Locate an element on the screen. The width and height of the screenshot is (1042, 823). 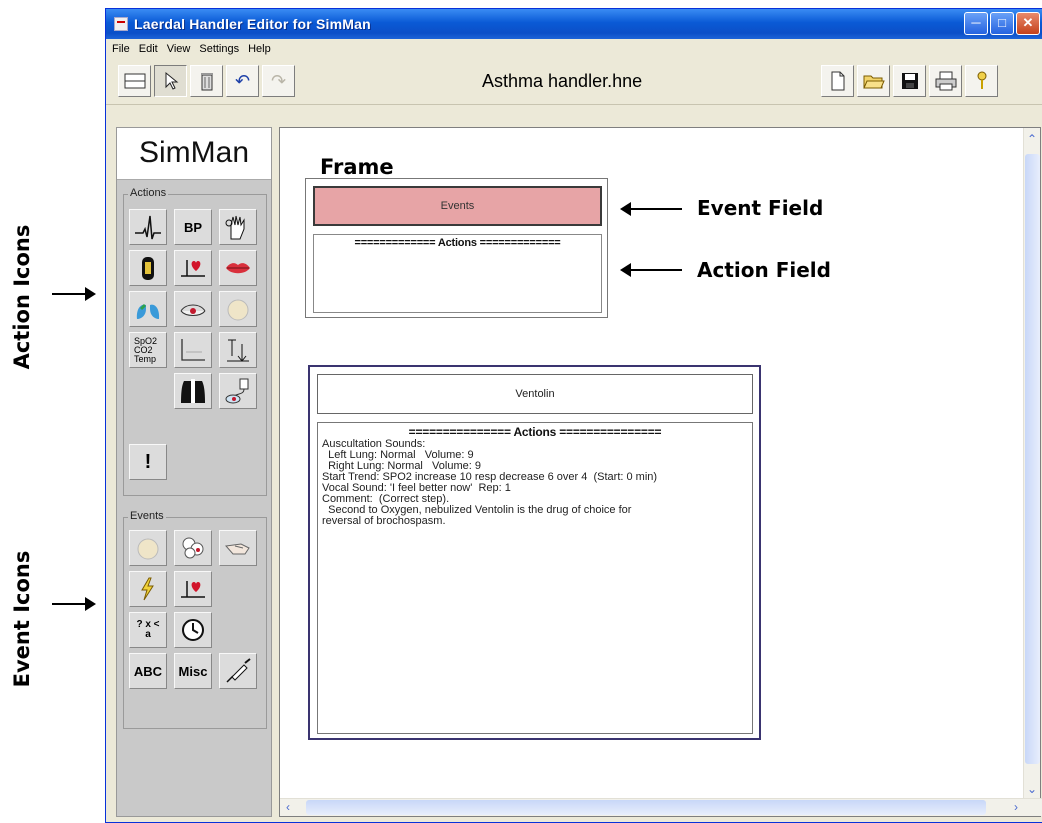
heart-stand-action is located at coordinates (193, 268).